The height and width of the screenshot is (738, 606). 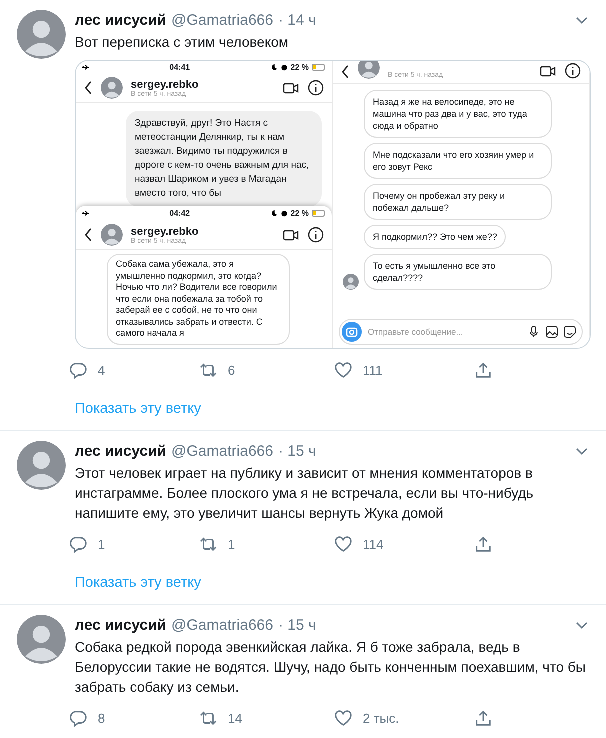 What do you see at coordinates (232, 370) in the screenshot?
I see `retweet-count: 6` at bounding box center [232, 370].